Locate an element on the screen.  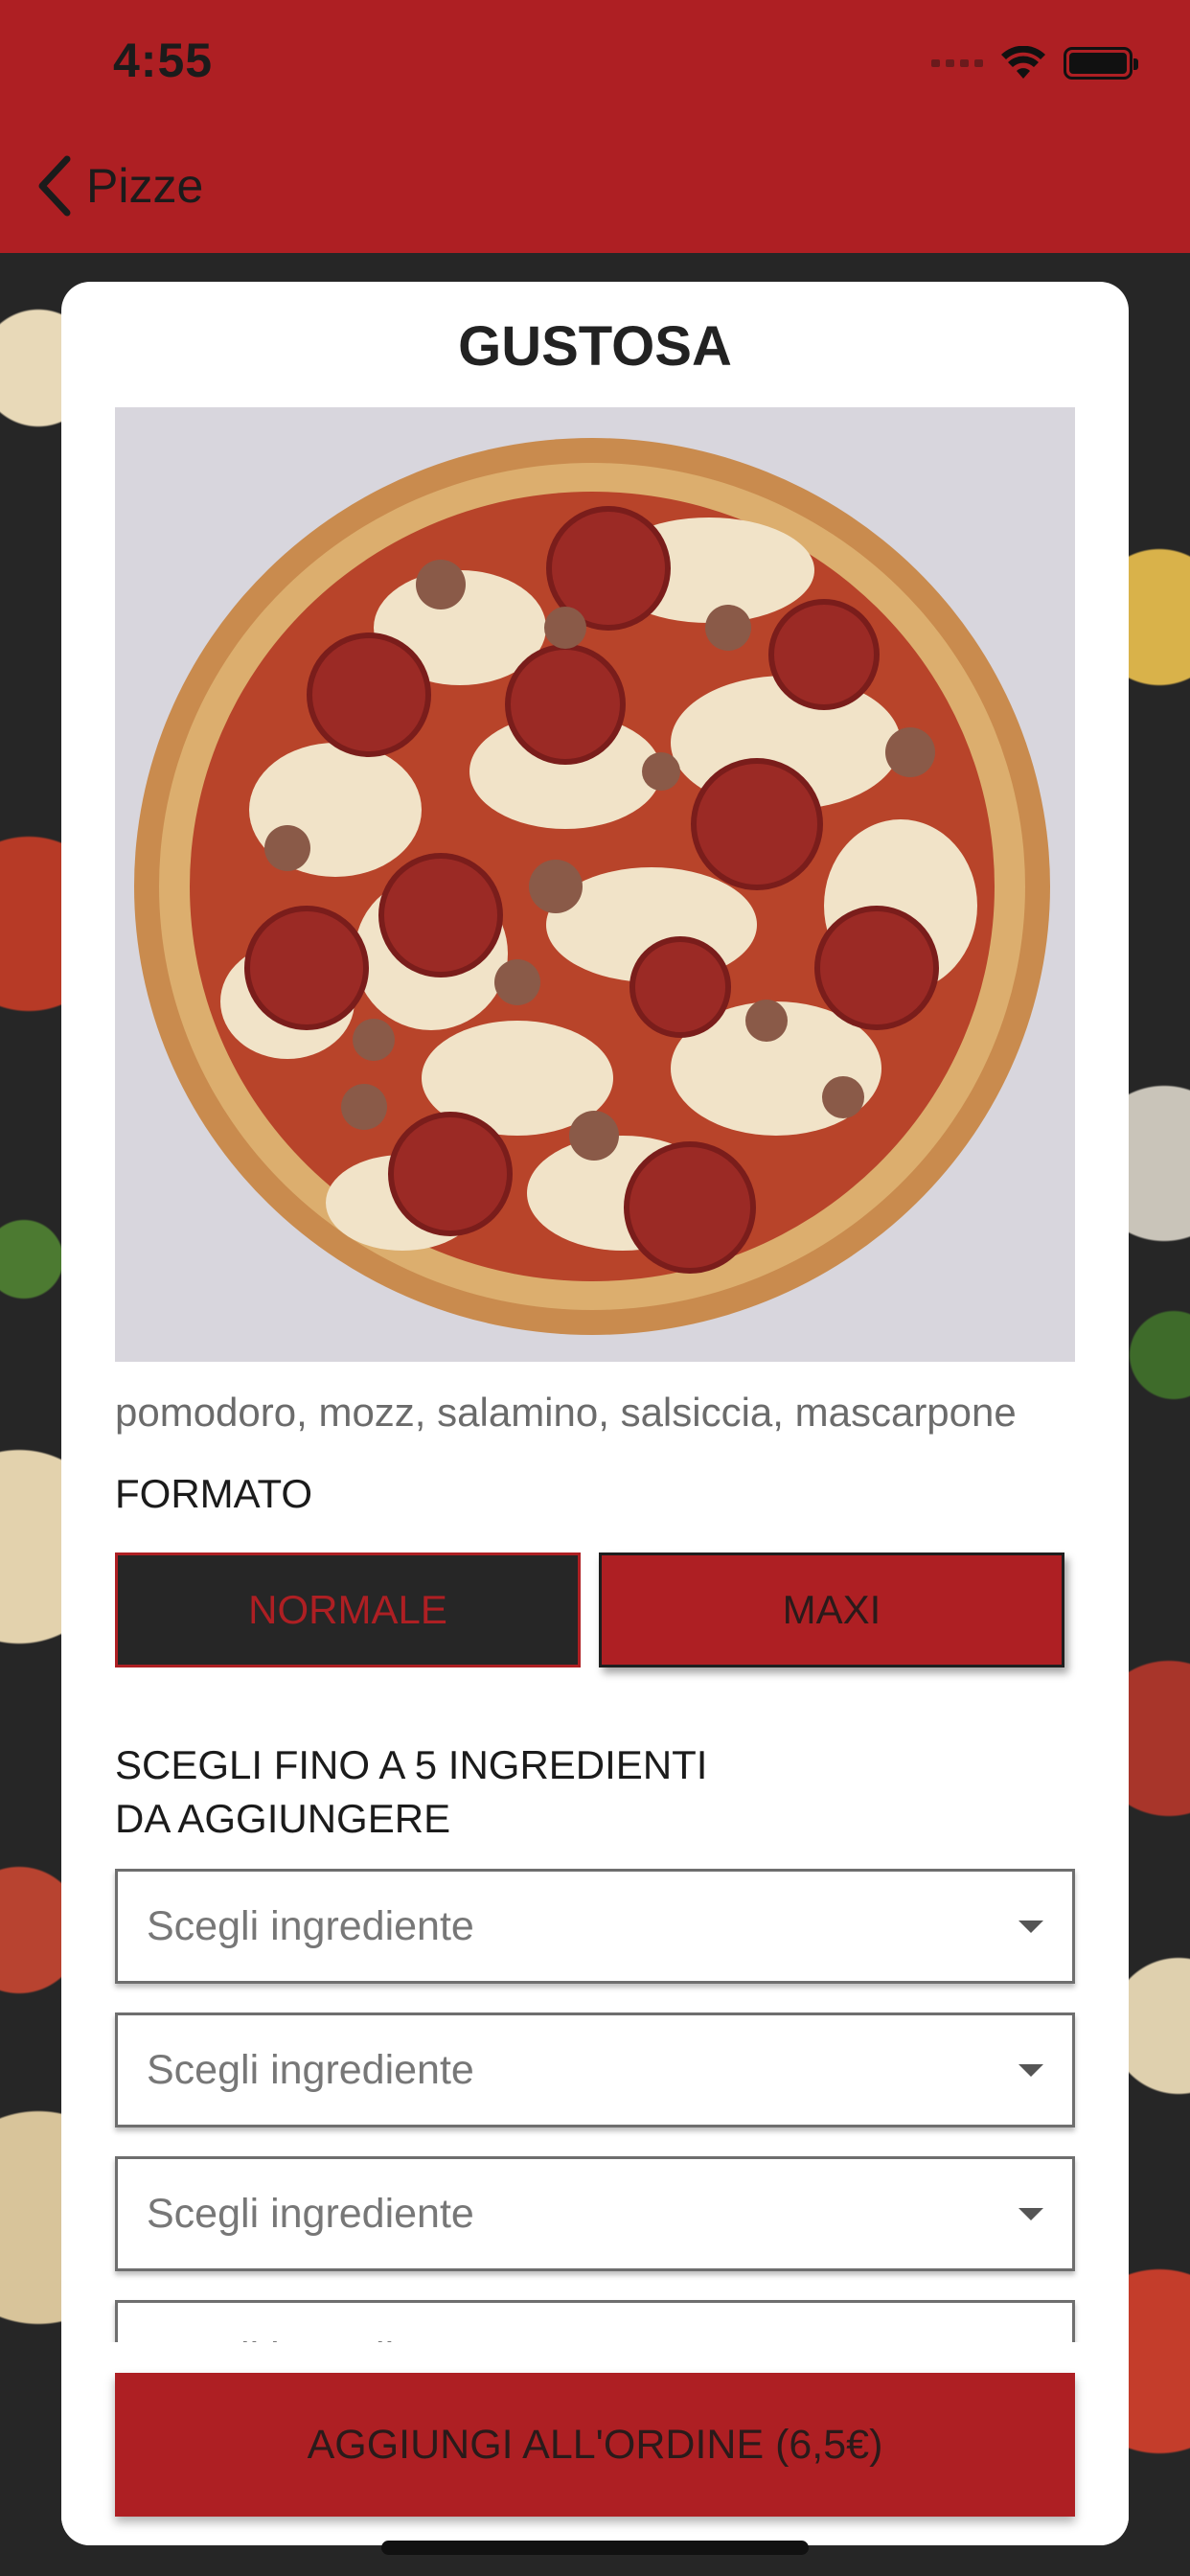
wifi-icon is located at coordinates (1023, 63).